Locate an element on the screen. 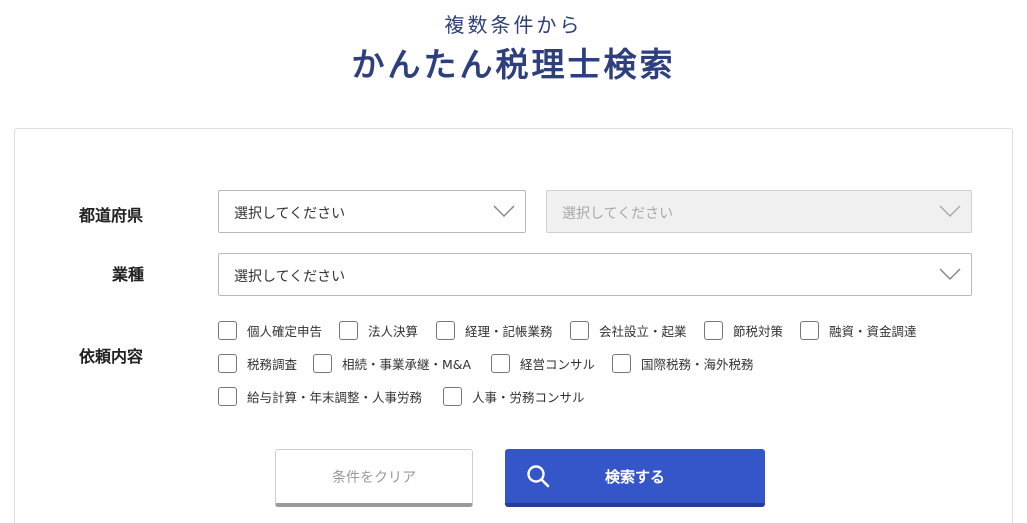  prefecture-select: 選択してください is located at coordinates (372, 211).